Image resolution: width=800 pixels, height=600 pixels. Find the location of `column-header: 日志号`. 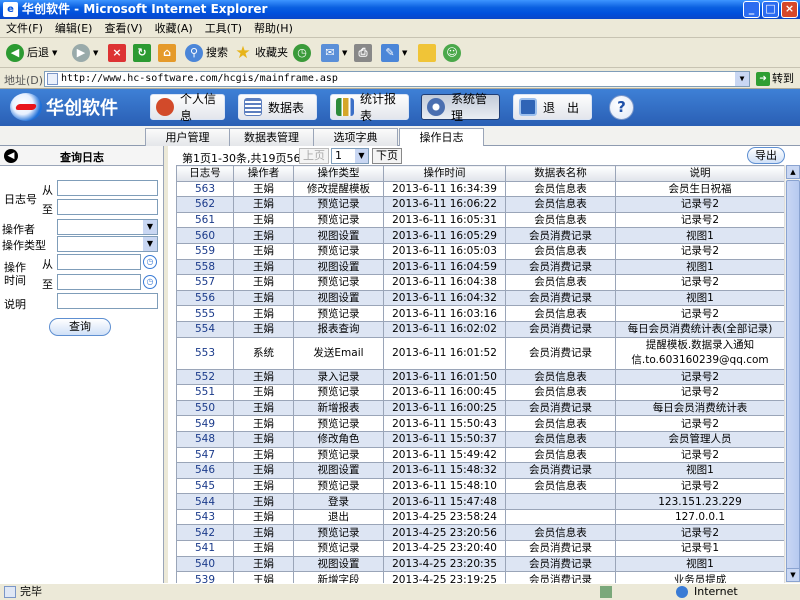

column-header: 日志号 is located at coordinates (205, 173).